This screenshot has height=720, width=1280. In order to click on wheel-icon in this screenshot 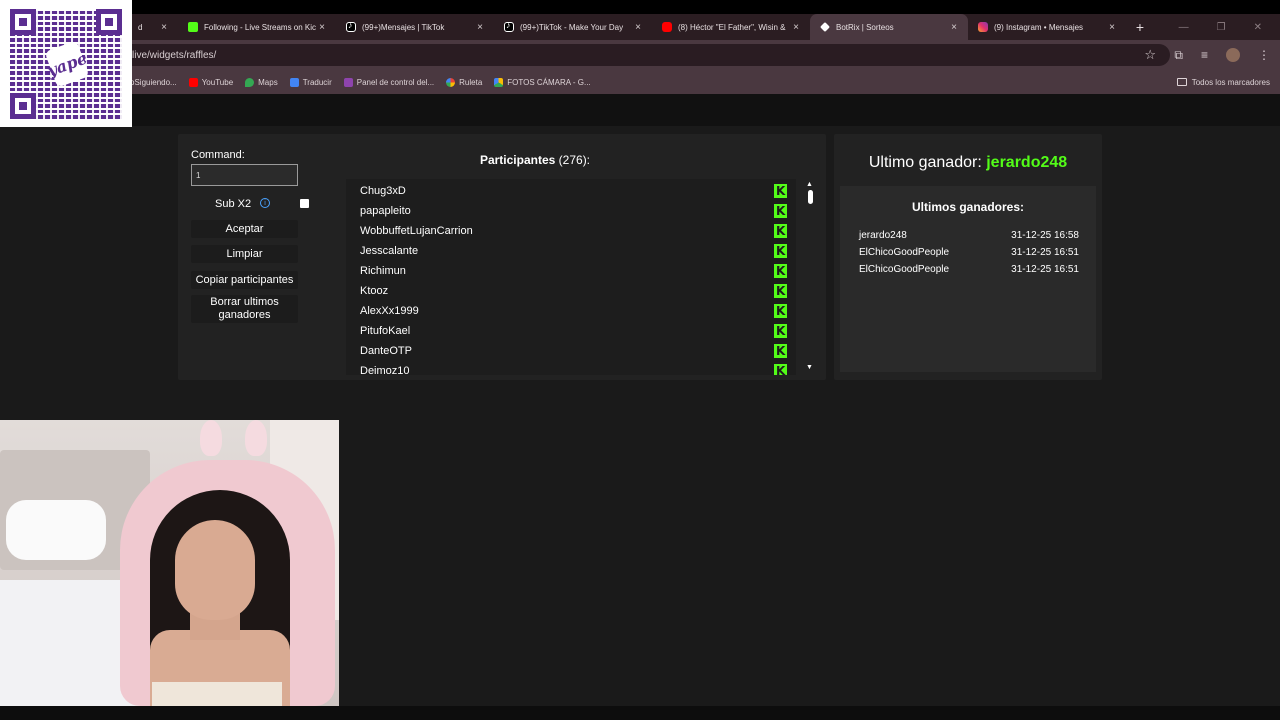, I will do `click(451, 82)`.